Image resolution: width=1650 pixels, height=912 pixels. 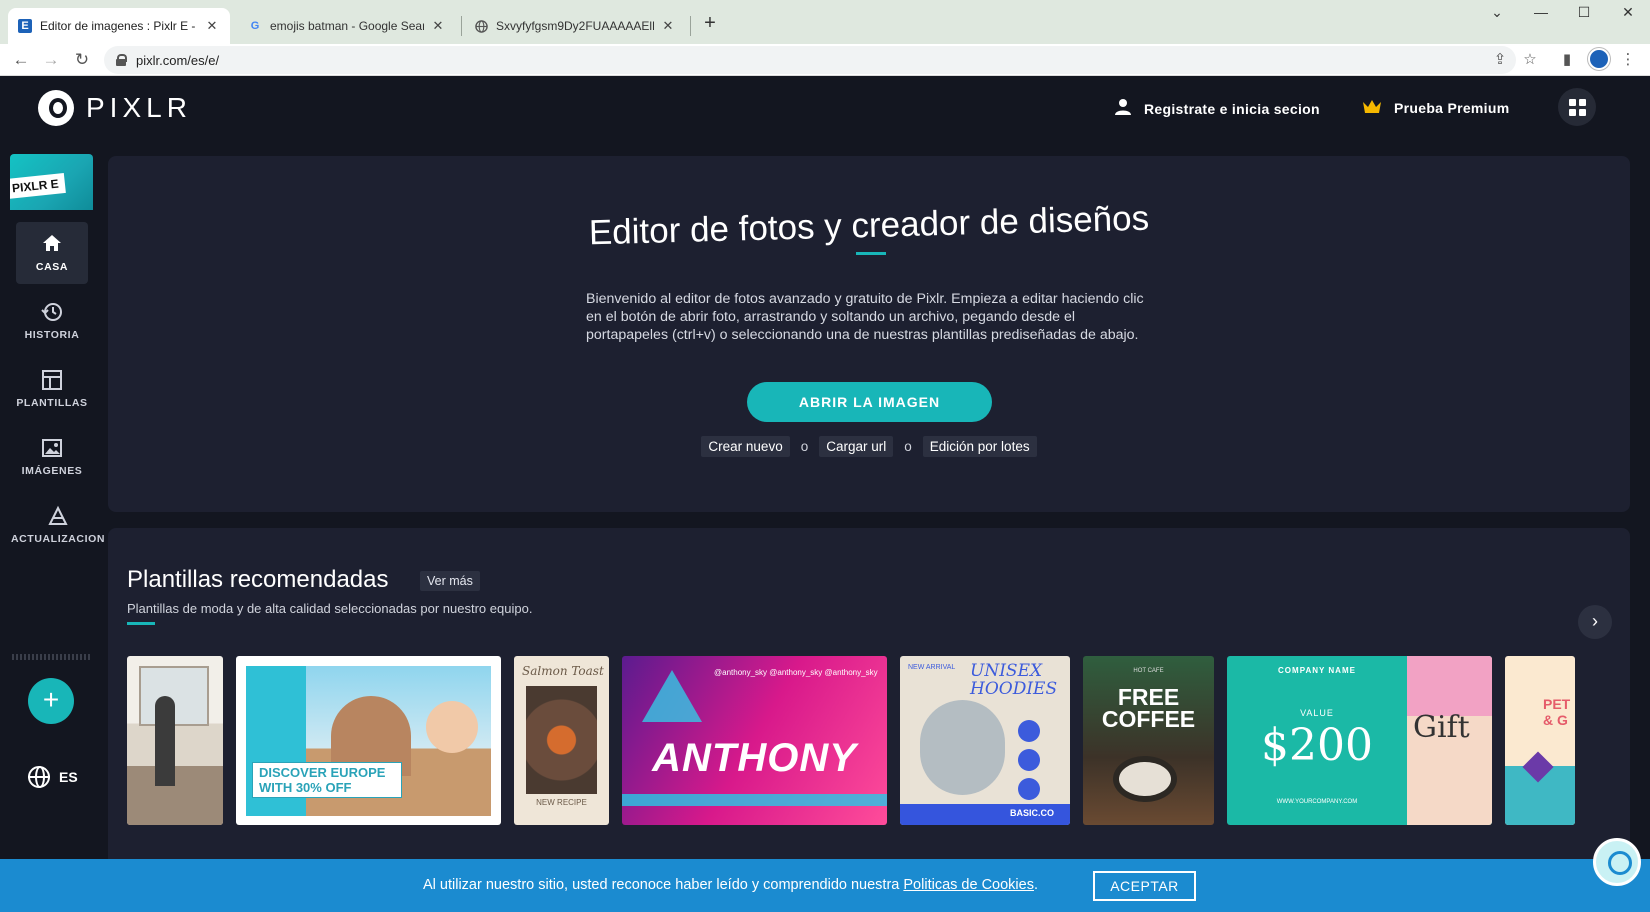 What do you see at coordinates (450, 581) in the screenshot?
I see `see-more-button: Ver más` at bounding box center [450, 581].